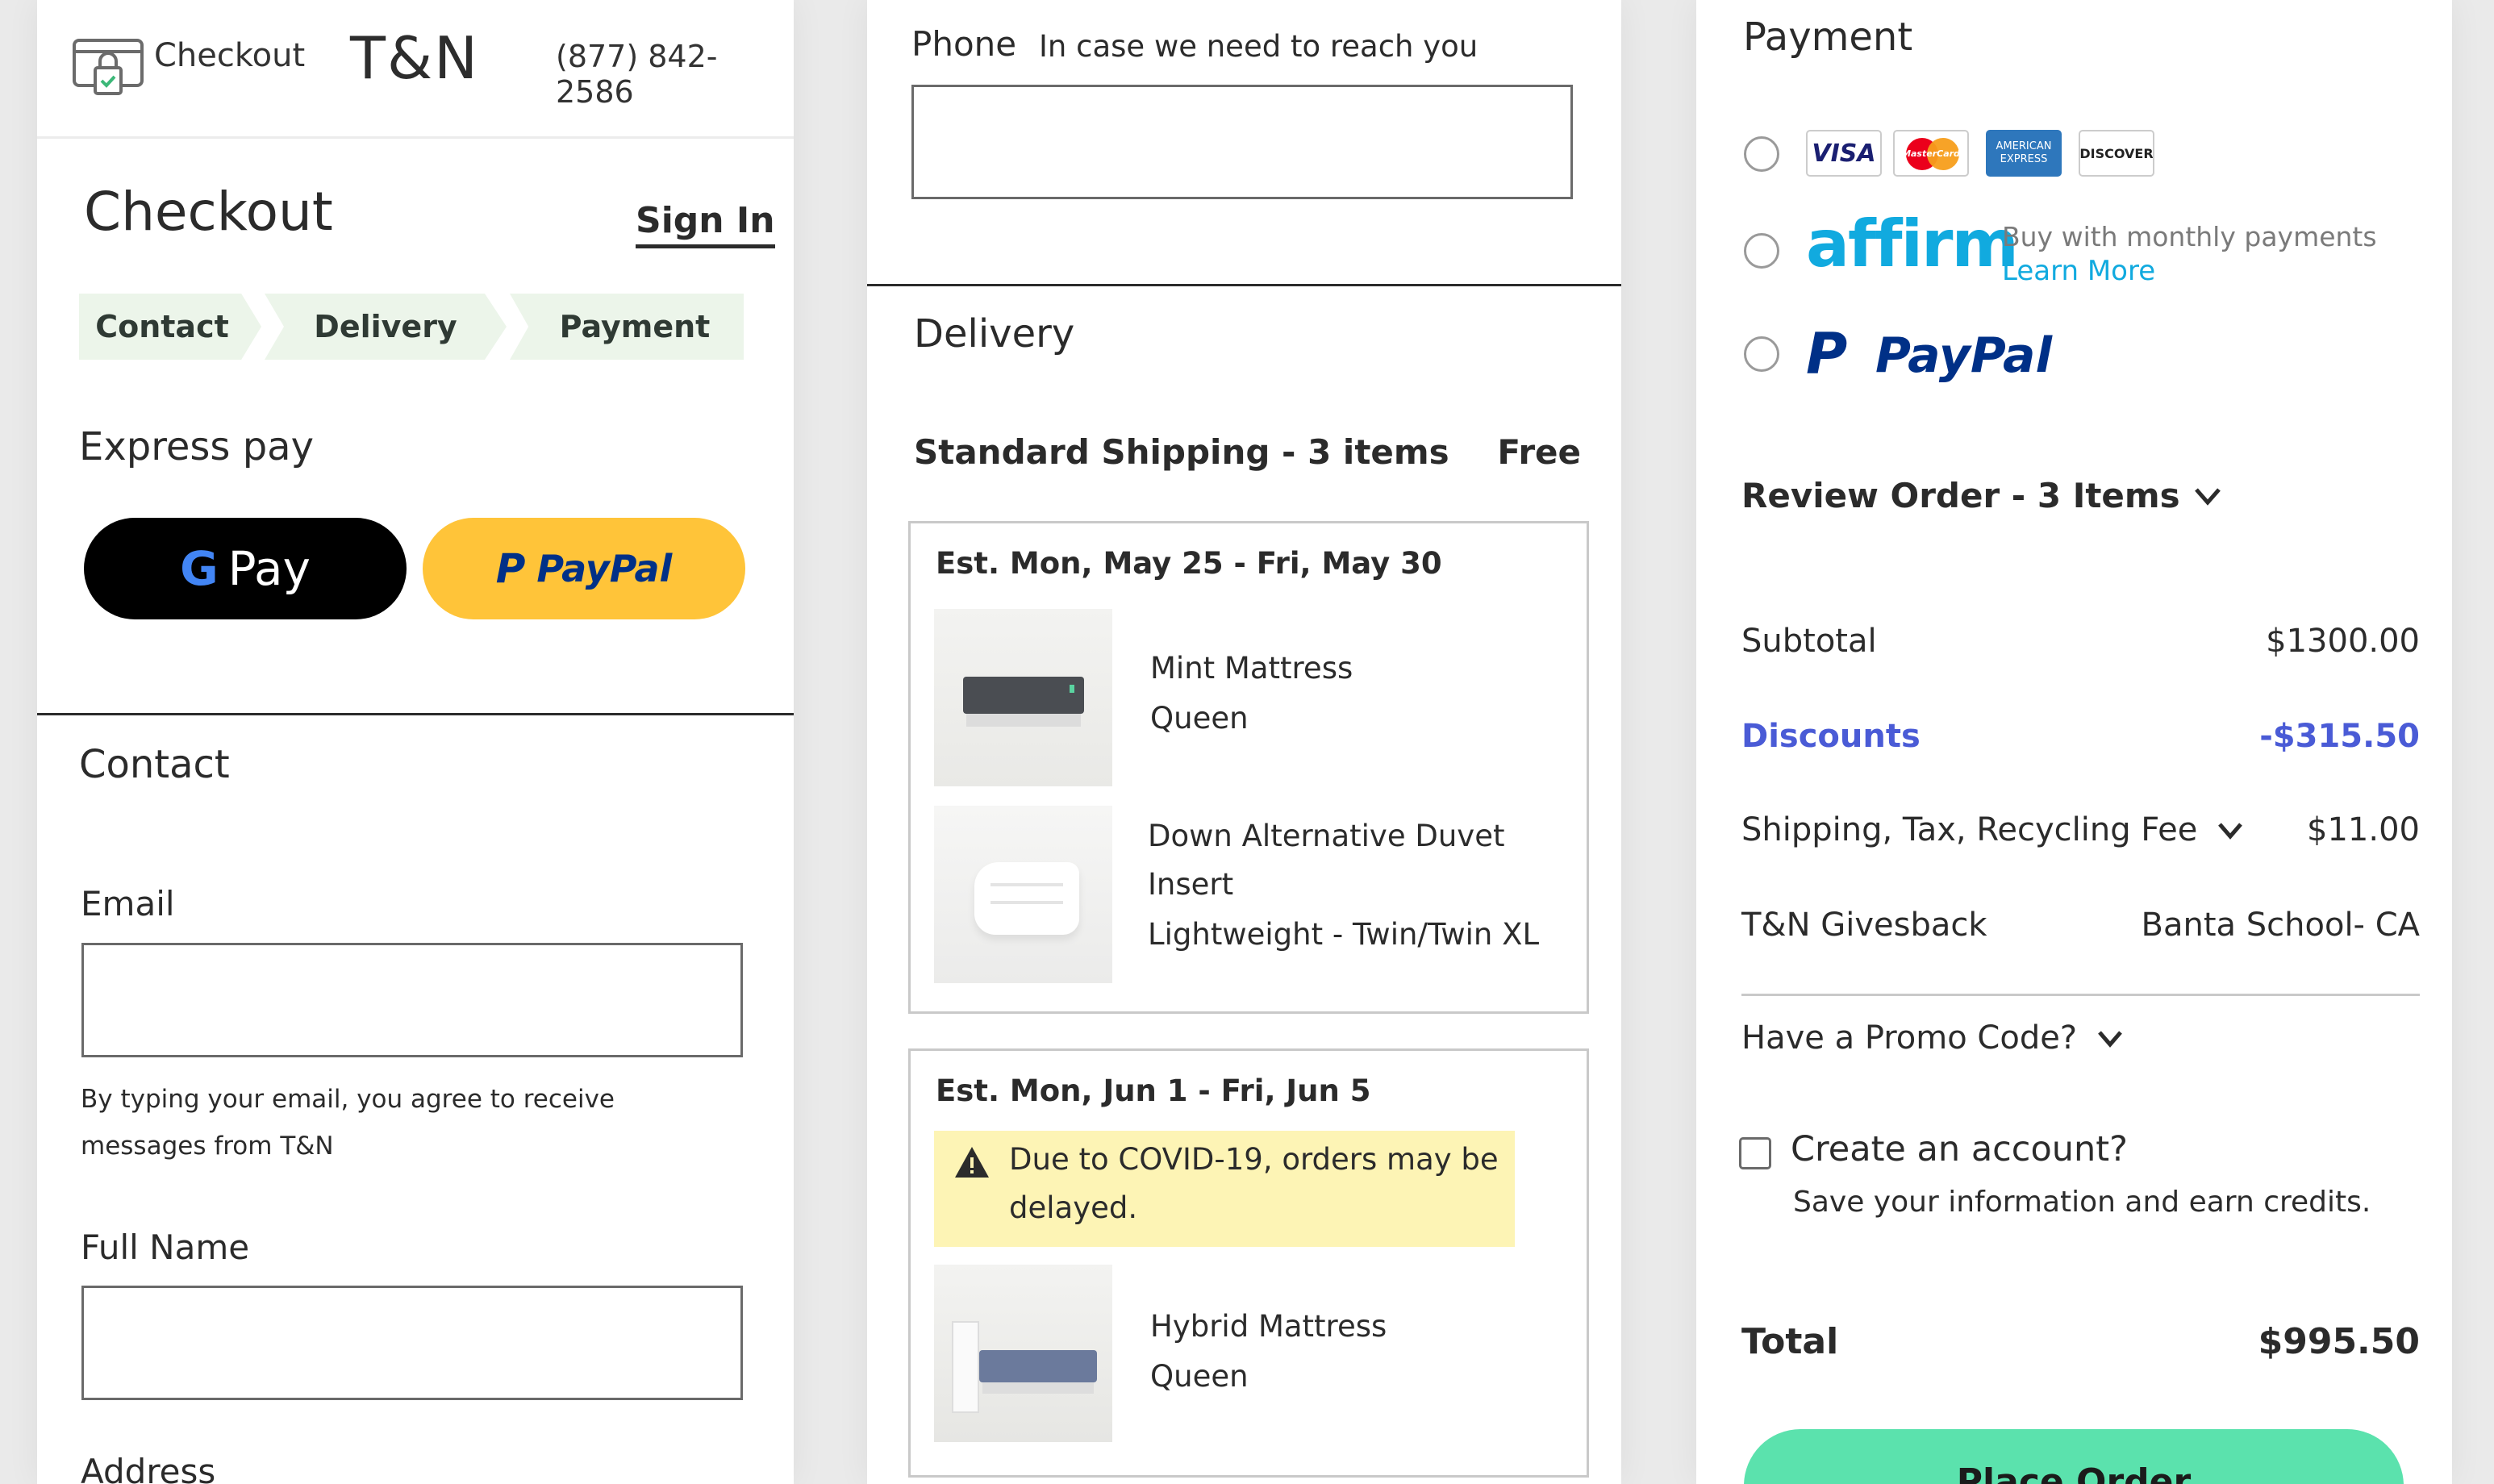 The width and height of the screenshot is (2494, 1484). What do you see at coordinates (604, 568) in the screenshot?
I see `paypal-express-label: PayPal` at bounding box center [604, 568].